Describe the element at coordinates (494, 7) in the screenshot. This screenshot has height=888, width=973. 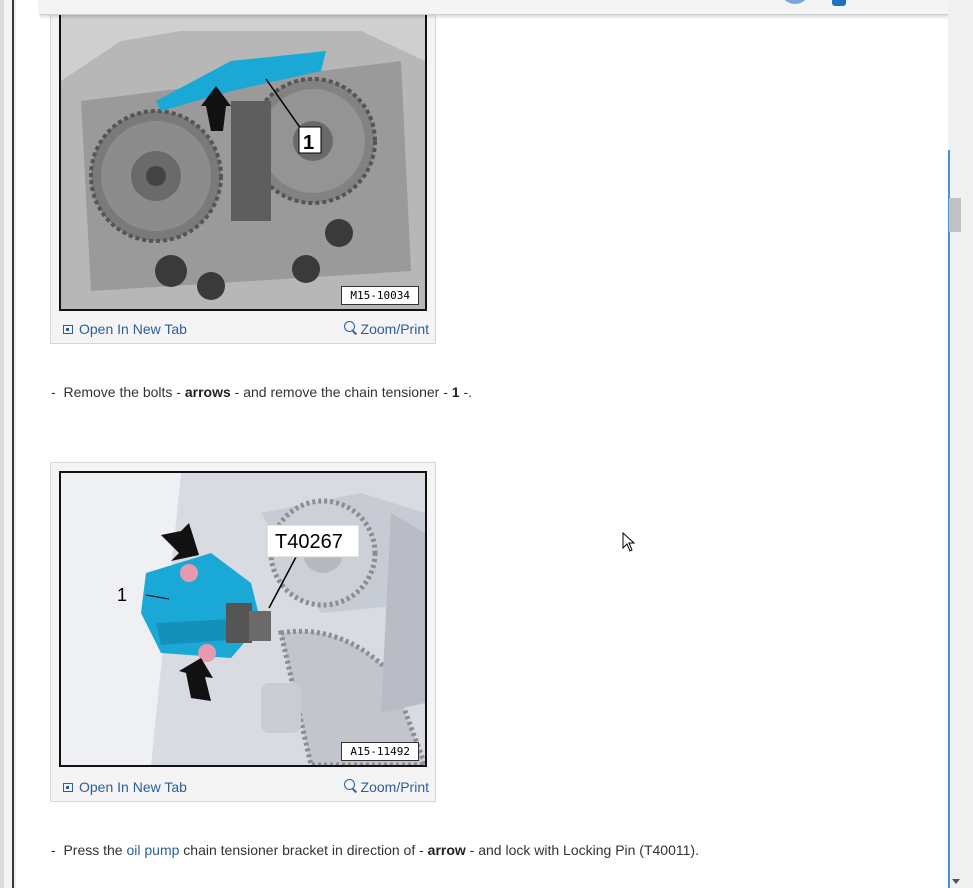
I see `top-toolbar` at that location.